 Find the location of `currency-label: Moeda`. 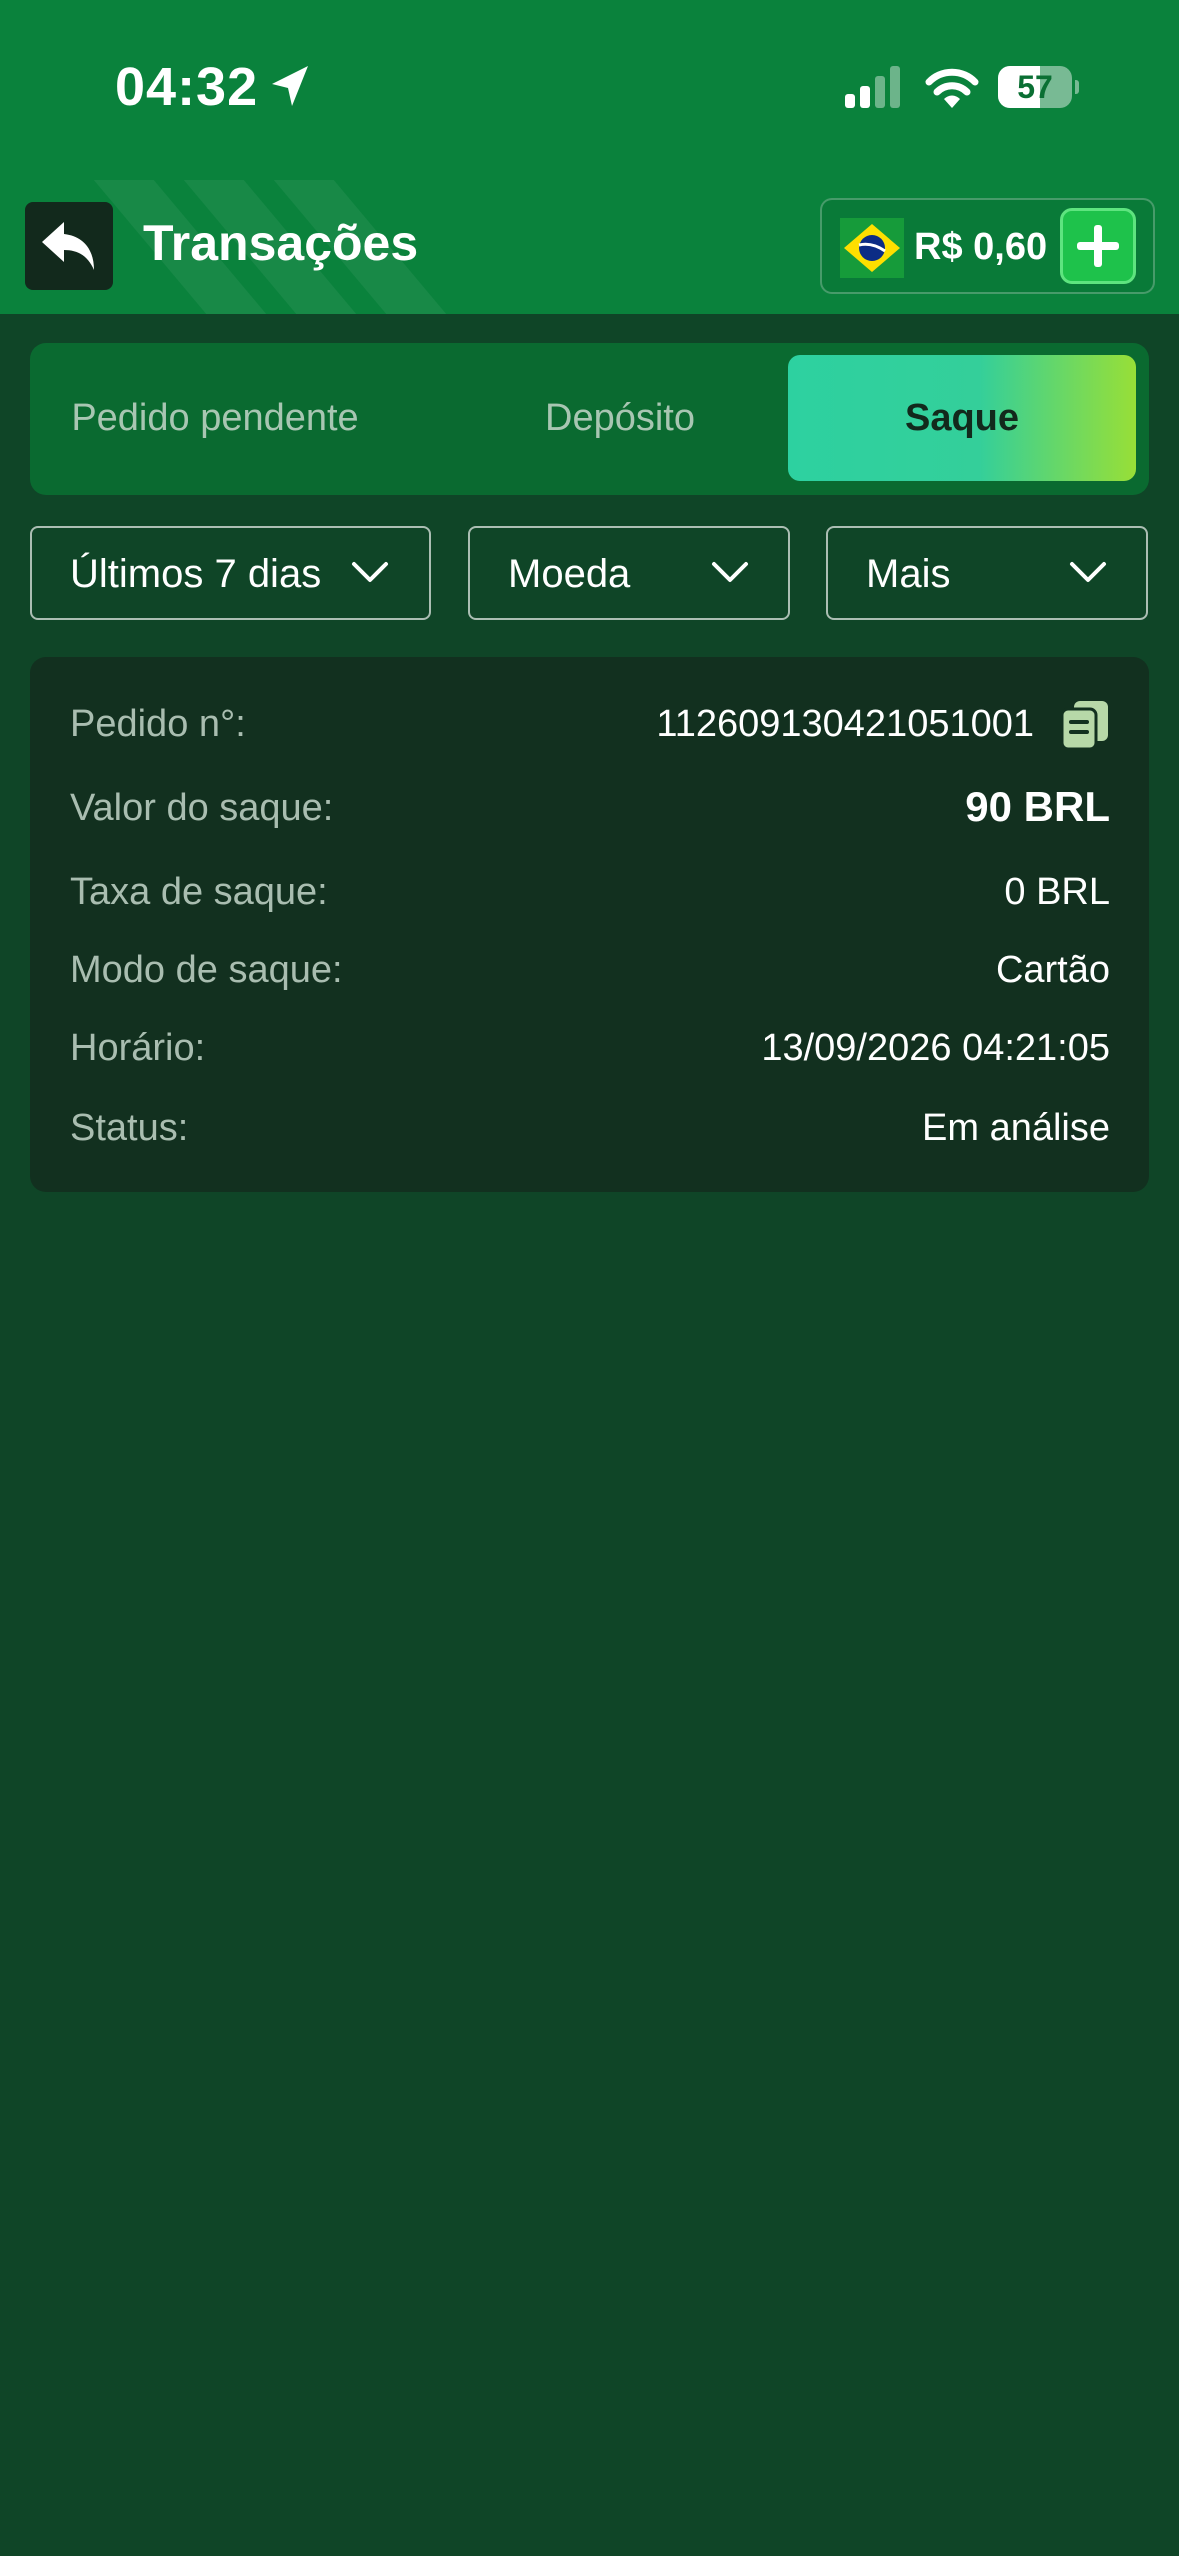

currency-label: Moeda is located at coordinates (569, 574).